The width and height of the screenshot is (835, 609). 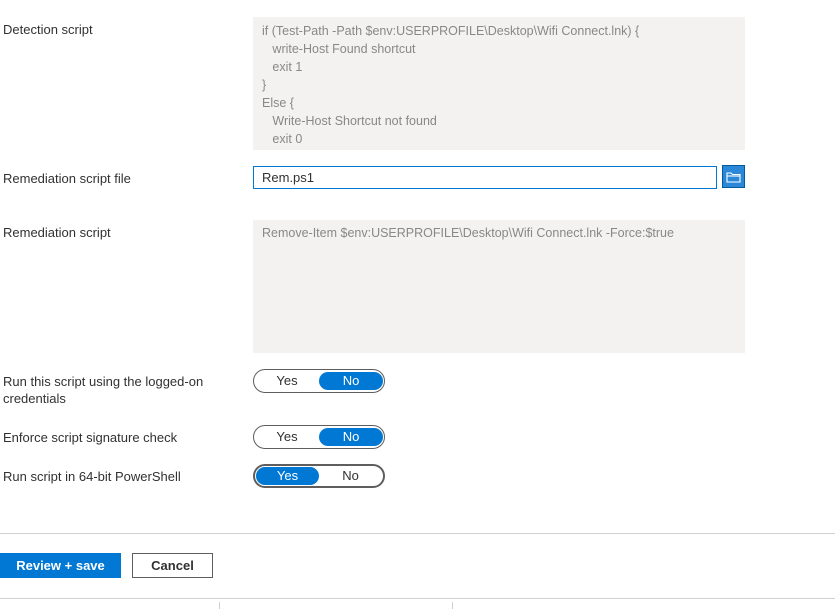 I want to click on remediation-script-label: Remediation script, so click(x=57, y=232).